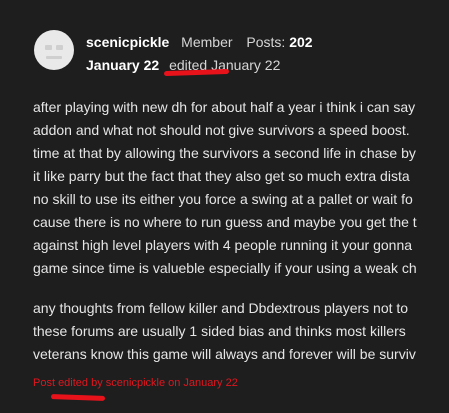 The width and height of the screenshot is (449, 413). Describe the element at coordinates (59, 47) in the screenshot. I see `avatar-eye-right` at that location.